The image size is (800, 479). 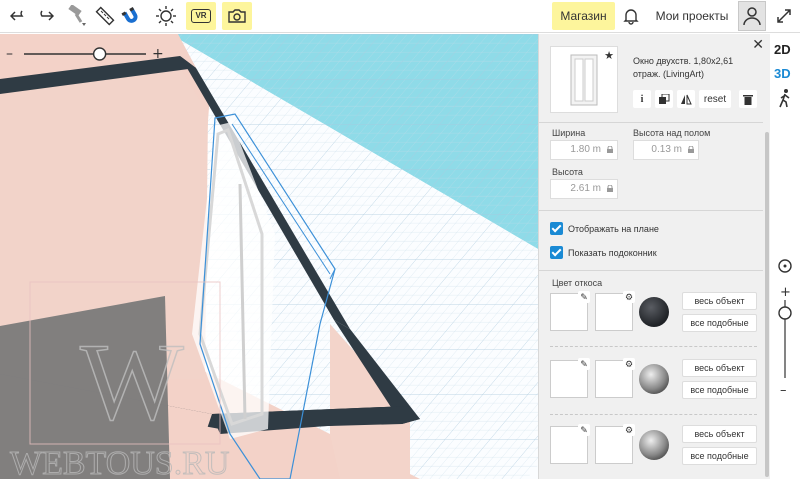 What do you see at coordinates (158, 54) in the screenshot?
I see `zoom-in-icon: +` at bounding box center [158, 54].